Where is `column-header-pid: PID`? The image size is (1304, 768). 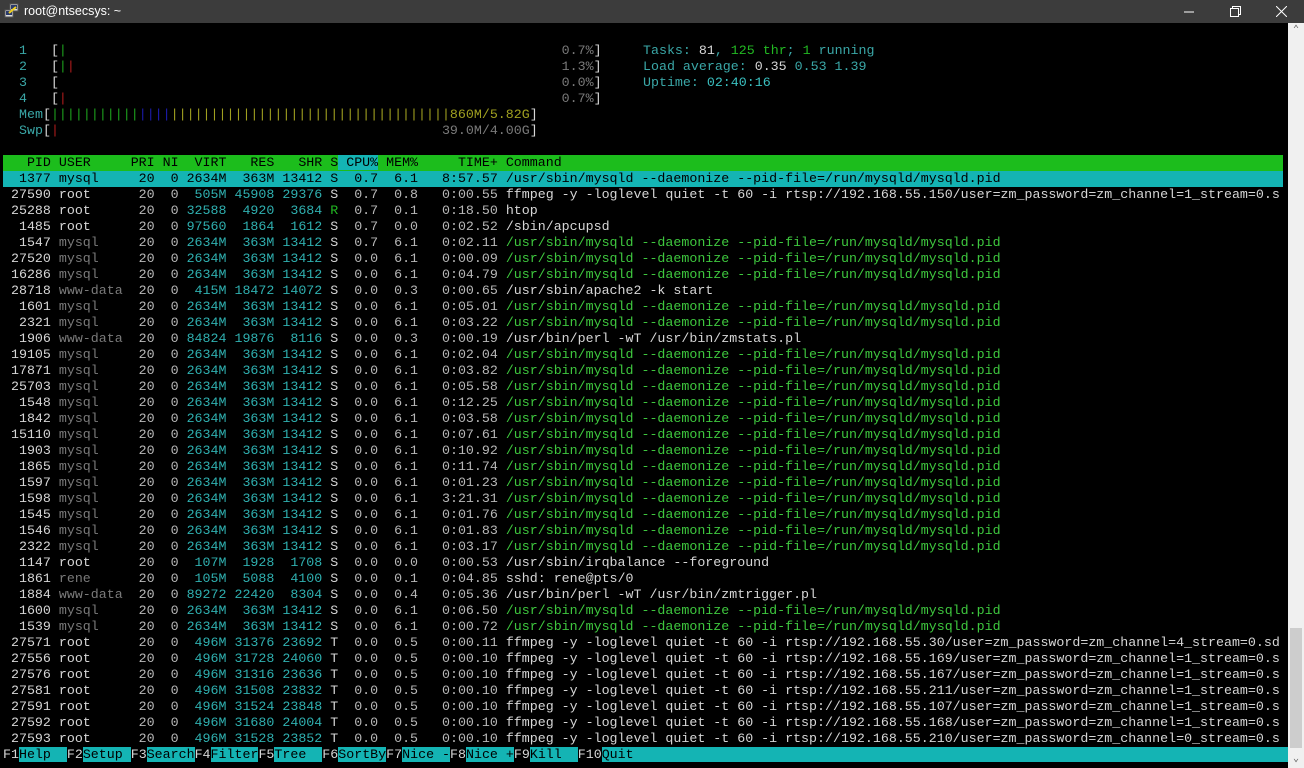
column-header-pid: PID is located at coordinates (27, 162).